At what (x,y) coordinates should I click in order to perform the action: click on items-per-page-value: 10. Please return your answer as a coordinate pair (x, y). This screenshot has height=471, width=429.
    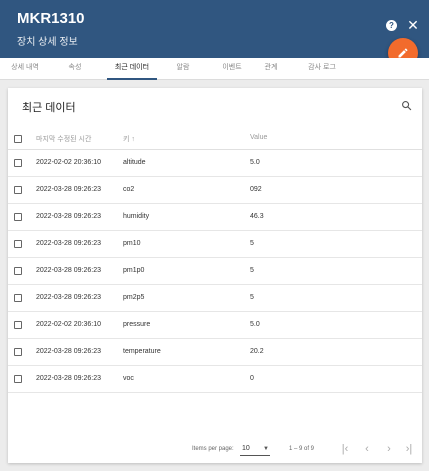
    Looking at the image, I should click on (246, 448).